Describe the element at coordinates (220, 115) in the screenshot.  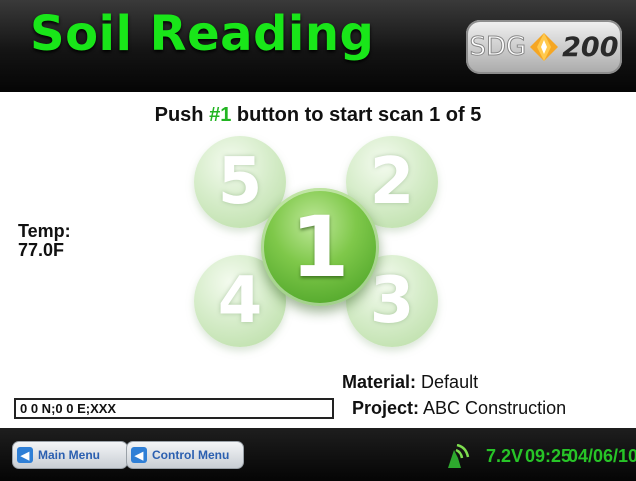
I see `instruction-button-number: #1` at that location.